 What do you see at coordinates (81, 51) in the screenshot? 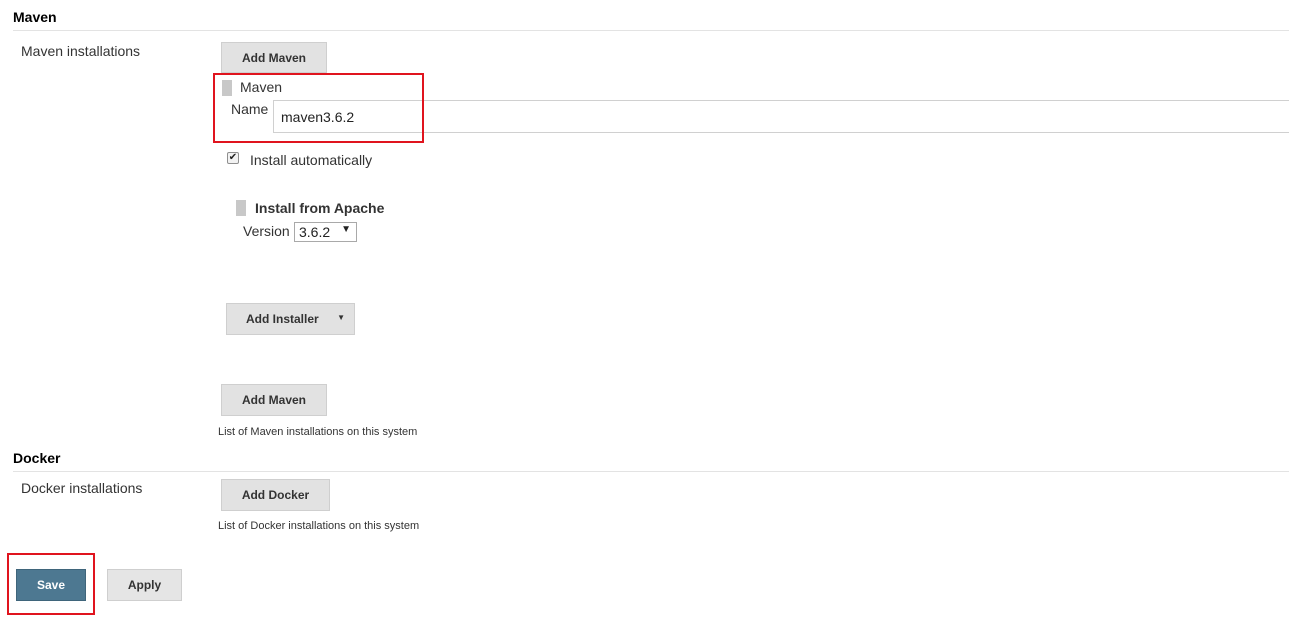
I see `maven-installations-label: Maven installations` at bounding box center [81, 51].